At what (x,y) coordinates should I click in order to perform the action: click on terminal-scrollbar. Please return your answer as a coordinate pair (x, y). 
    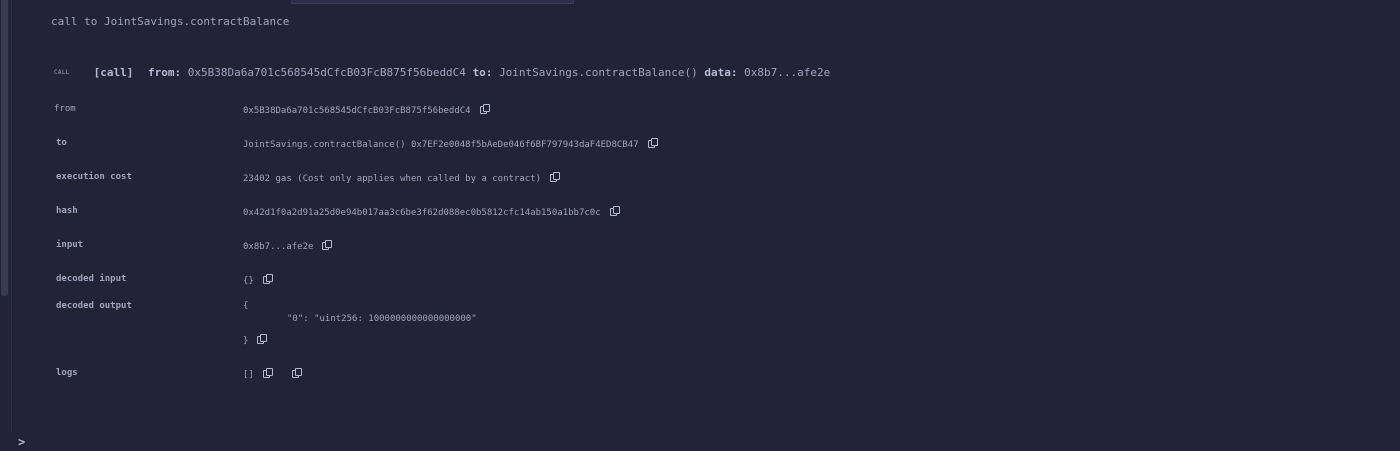
    Looking at the image, I should click on (4, 148).